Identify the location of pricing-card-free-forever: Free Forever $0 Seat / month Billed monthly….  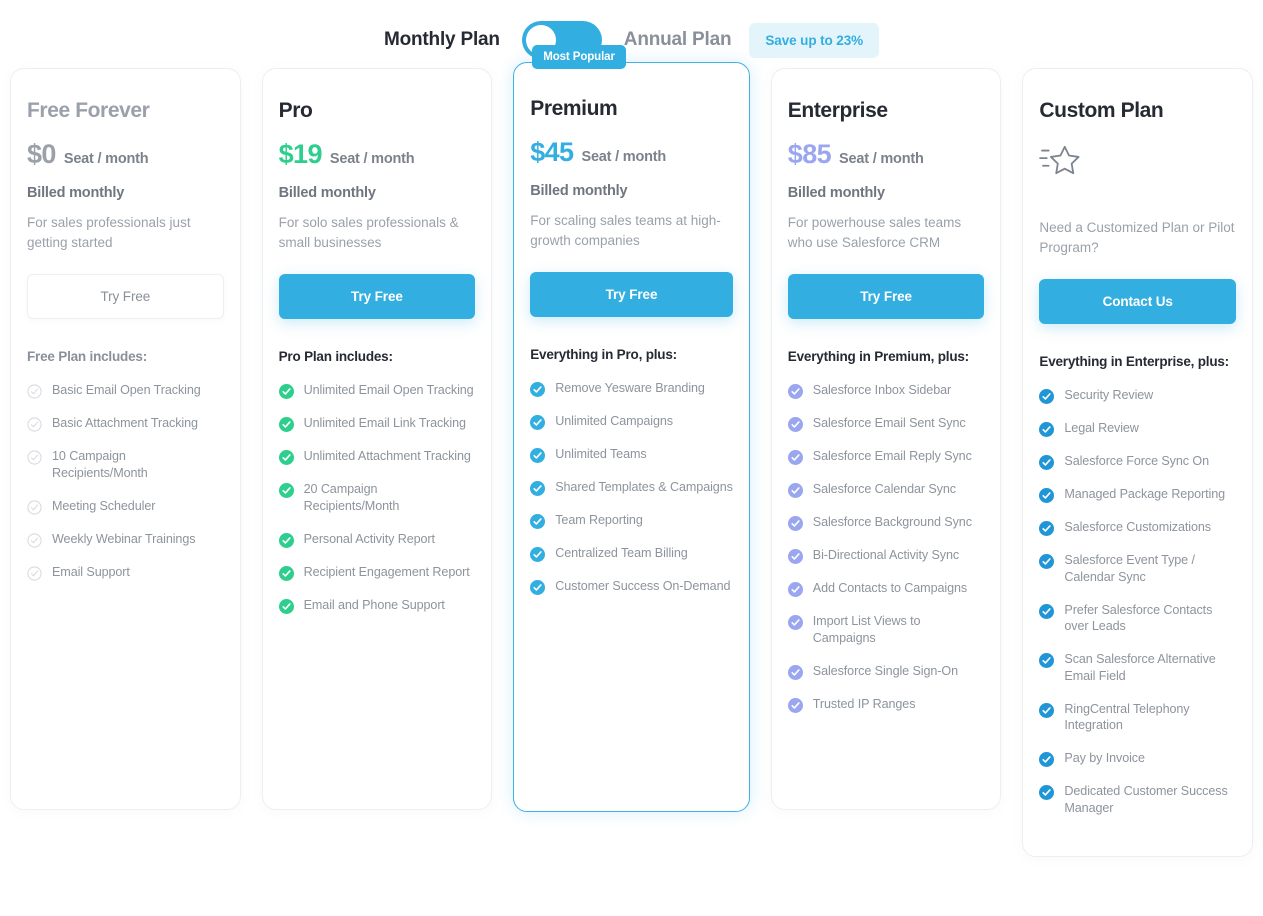
(125, 439).